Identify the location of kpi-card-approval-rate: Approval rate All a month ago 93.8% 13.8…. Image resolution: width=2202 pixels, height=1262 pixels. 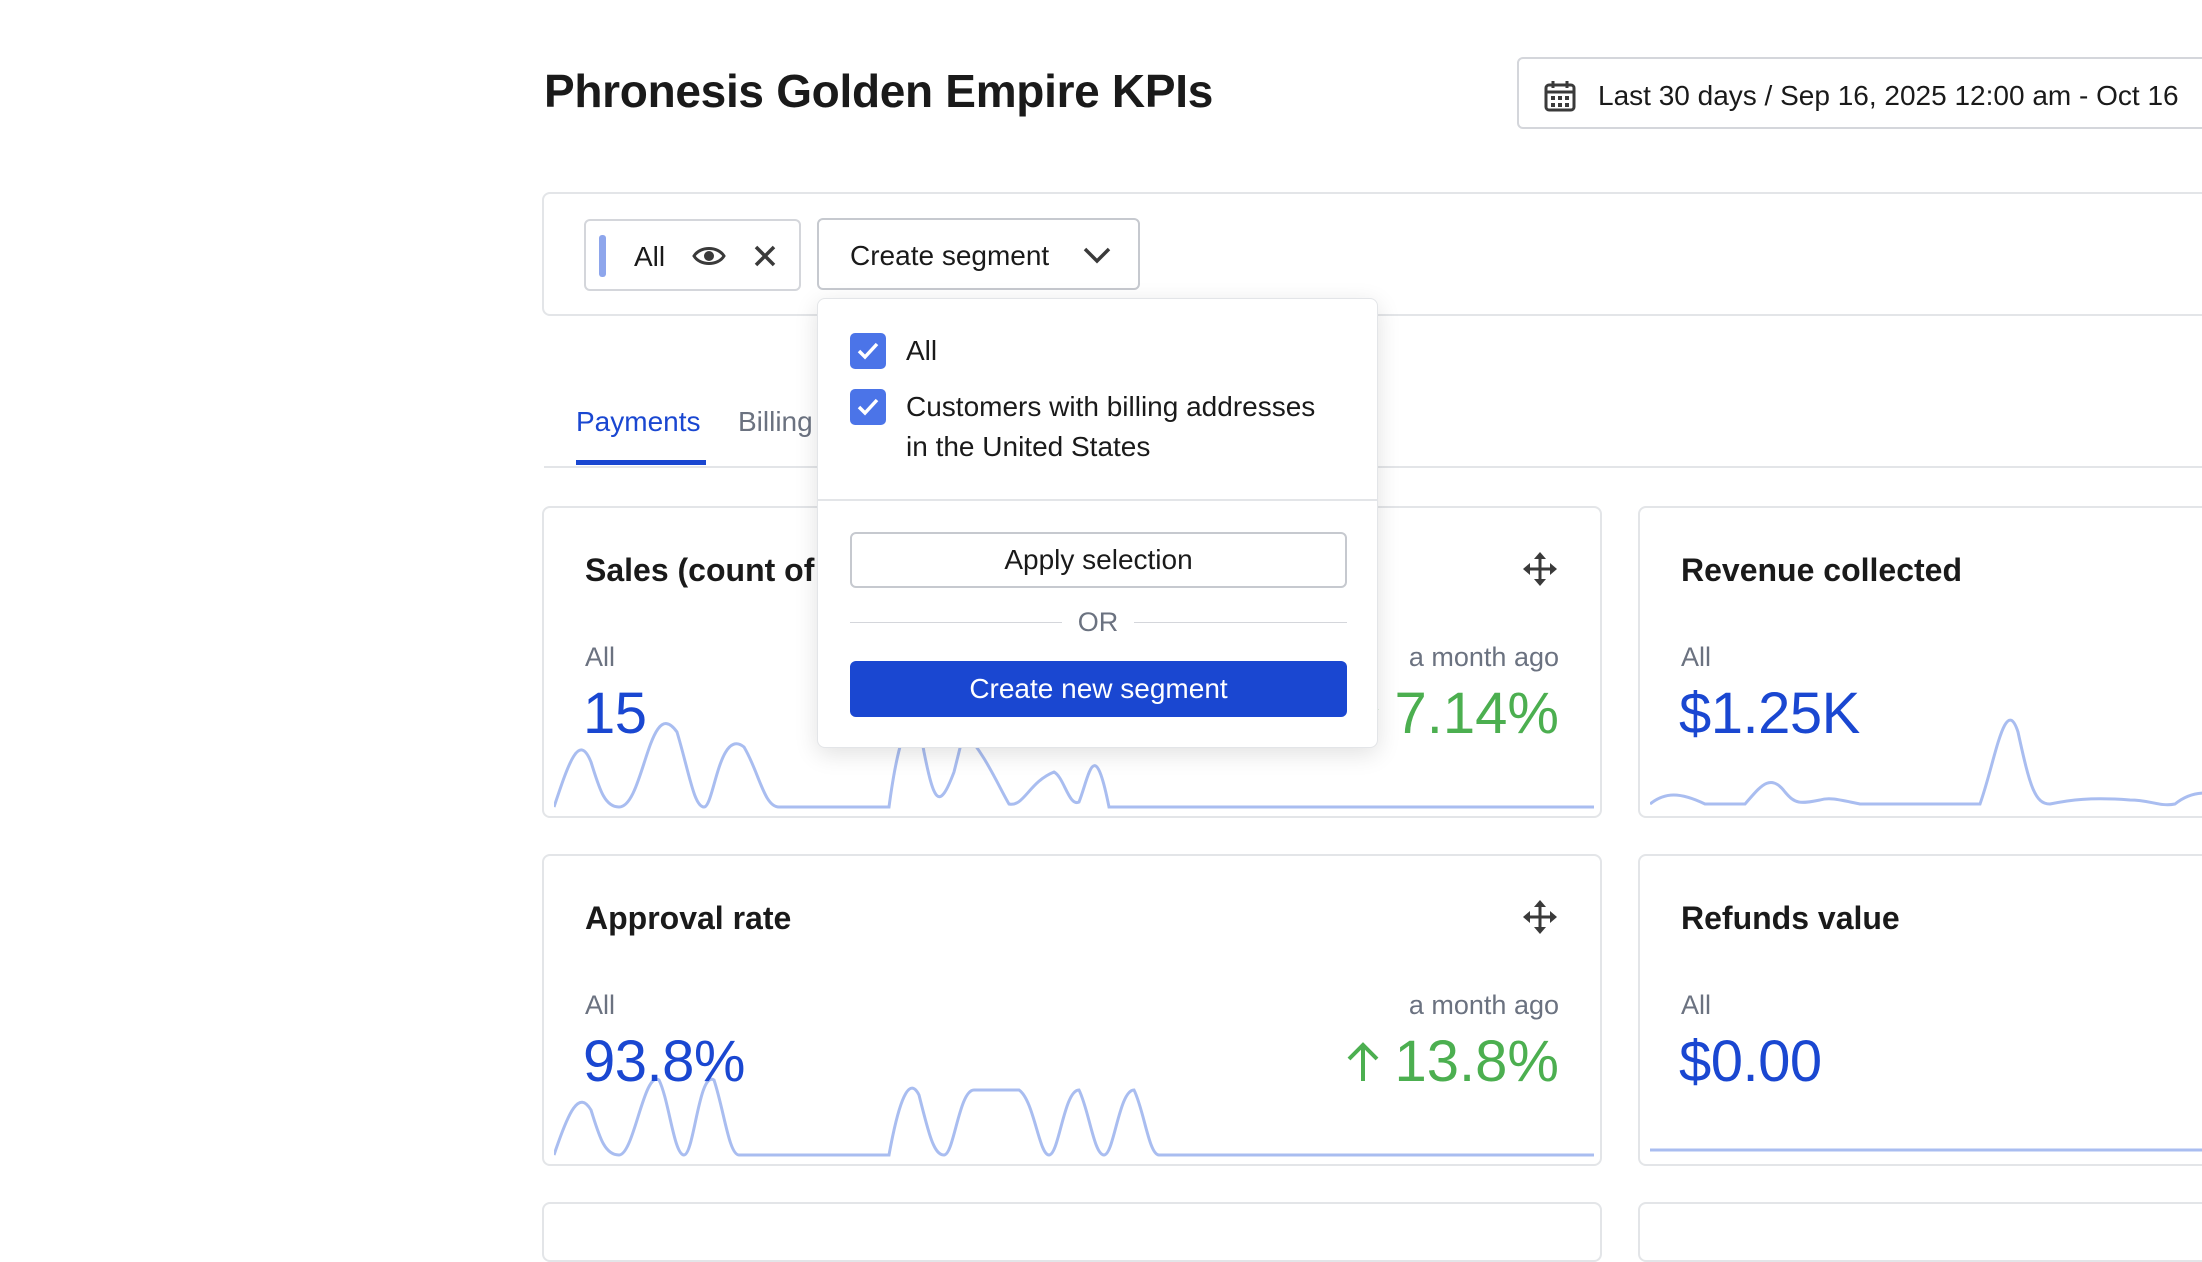
(1072, 1010).